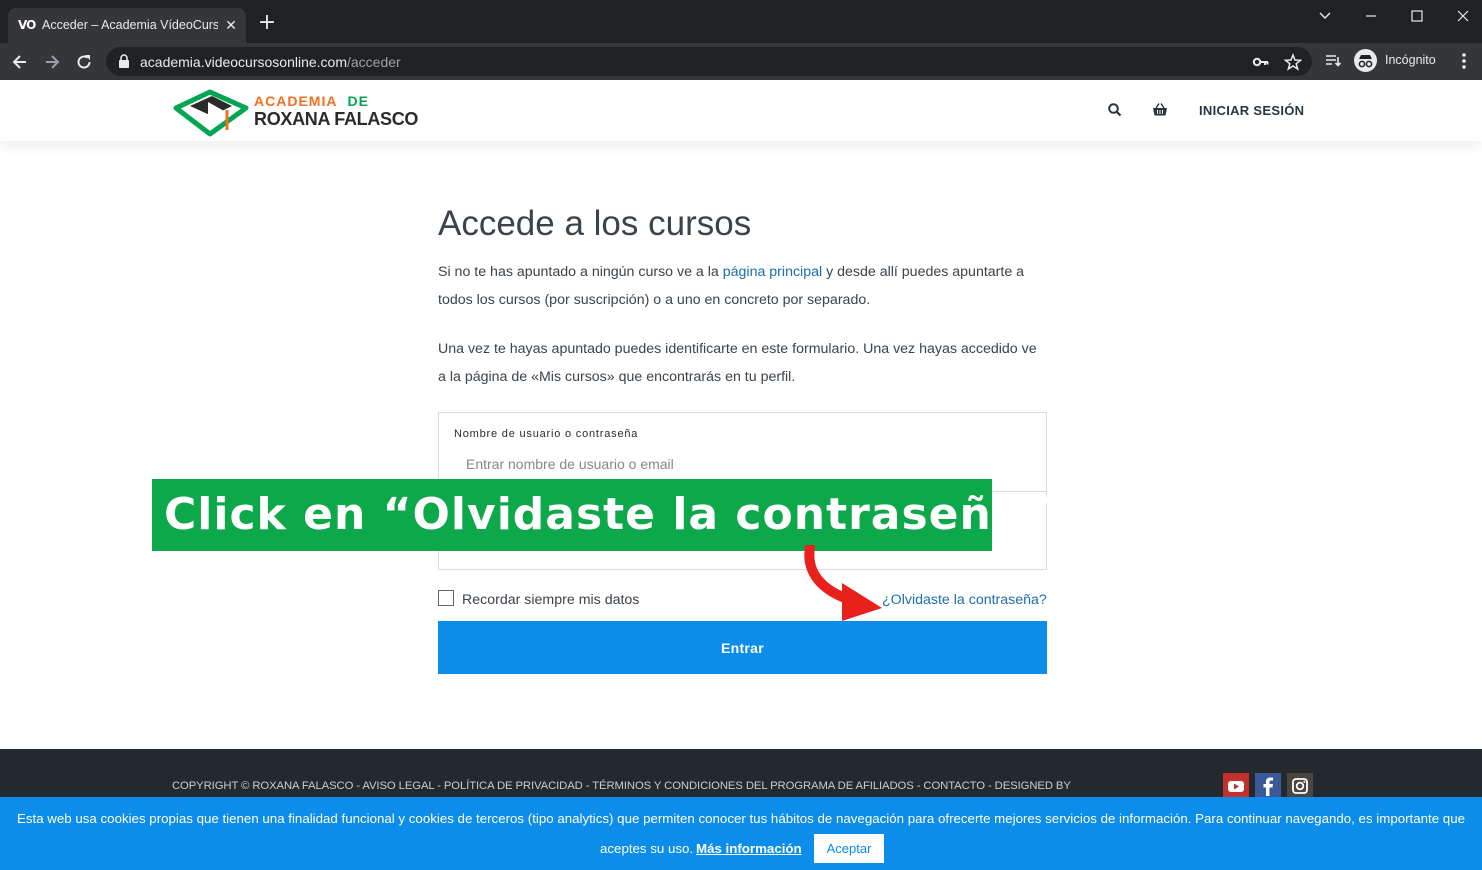  I want to click on new-tab-button: +, so click(267, 23).